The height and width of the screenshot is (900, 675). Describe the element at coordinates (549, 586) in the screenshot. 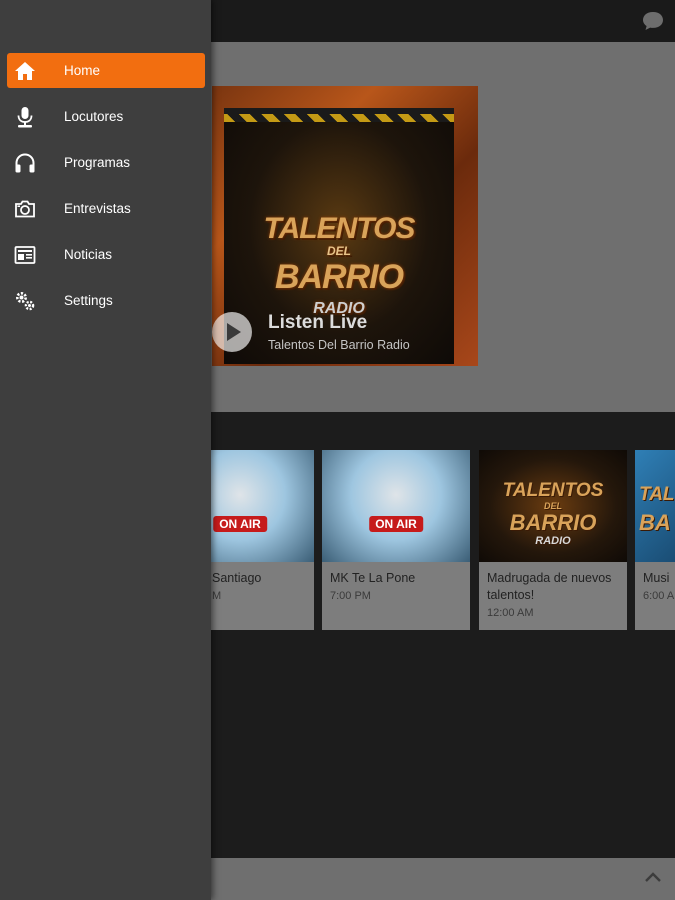

I see `program-title: Madrugada de nuevos talentos!` at that location.